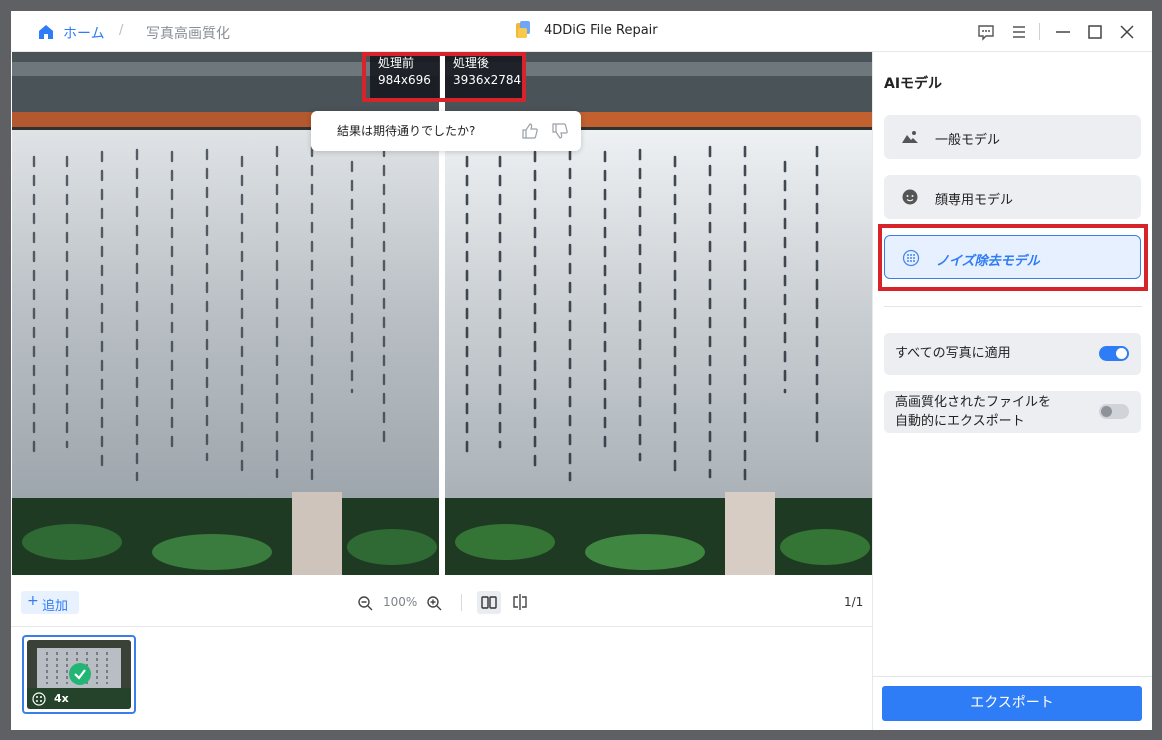 This screenshot has width=1162, height=740. I want to click on success-check-icon, so click(80, 674).